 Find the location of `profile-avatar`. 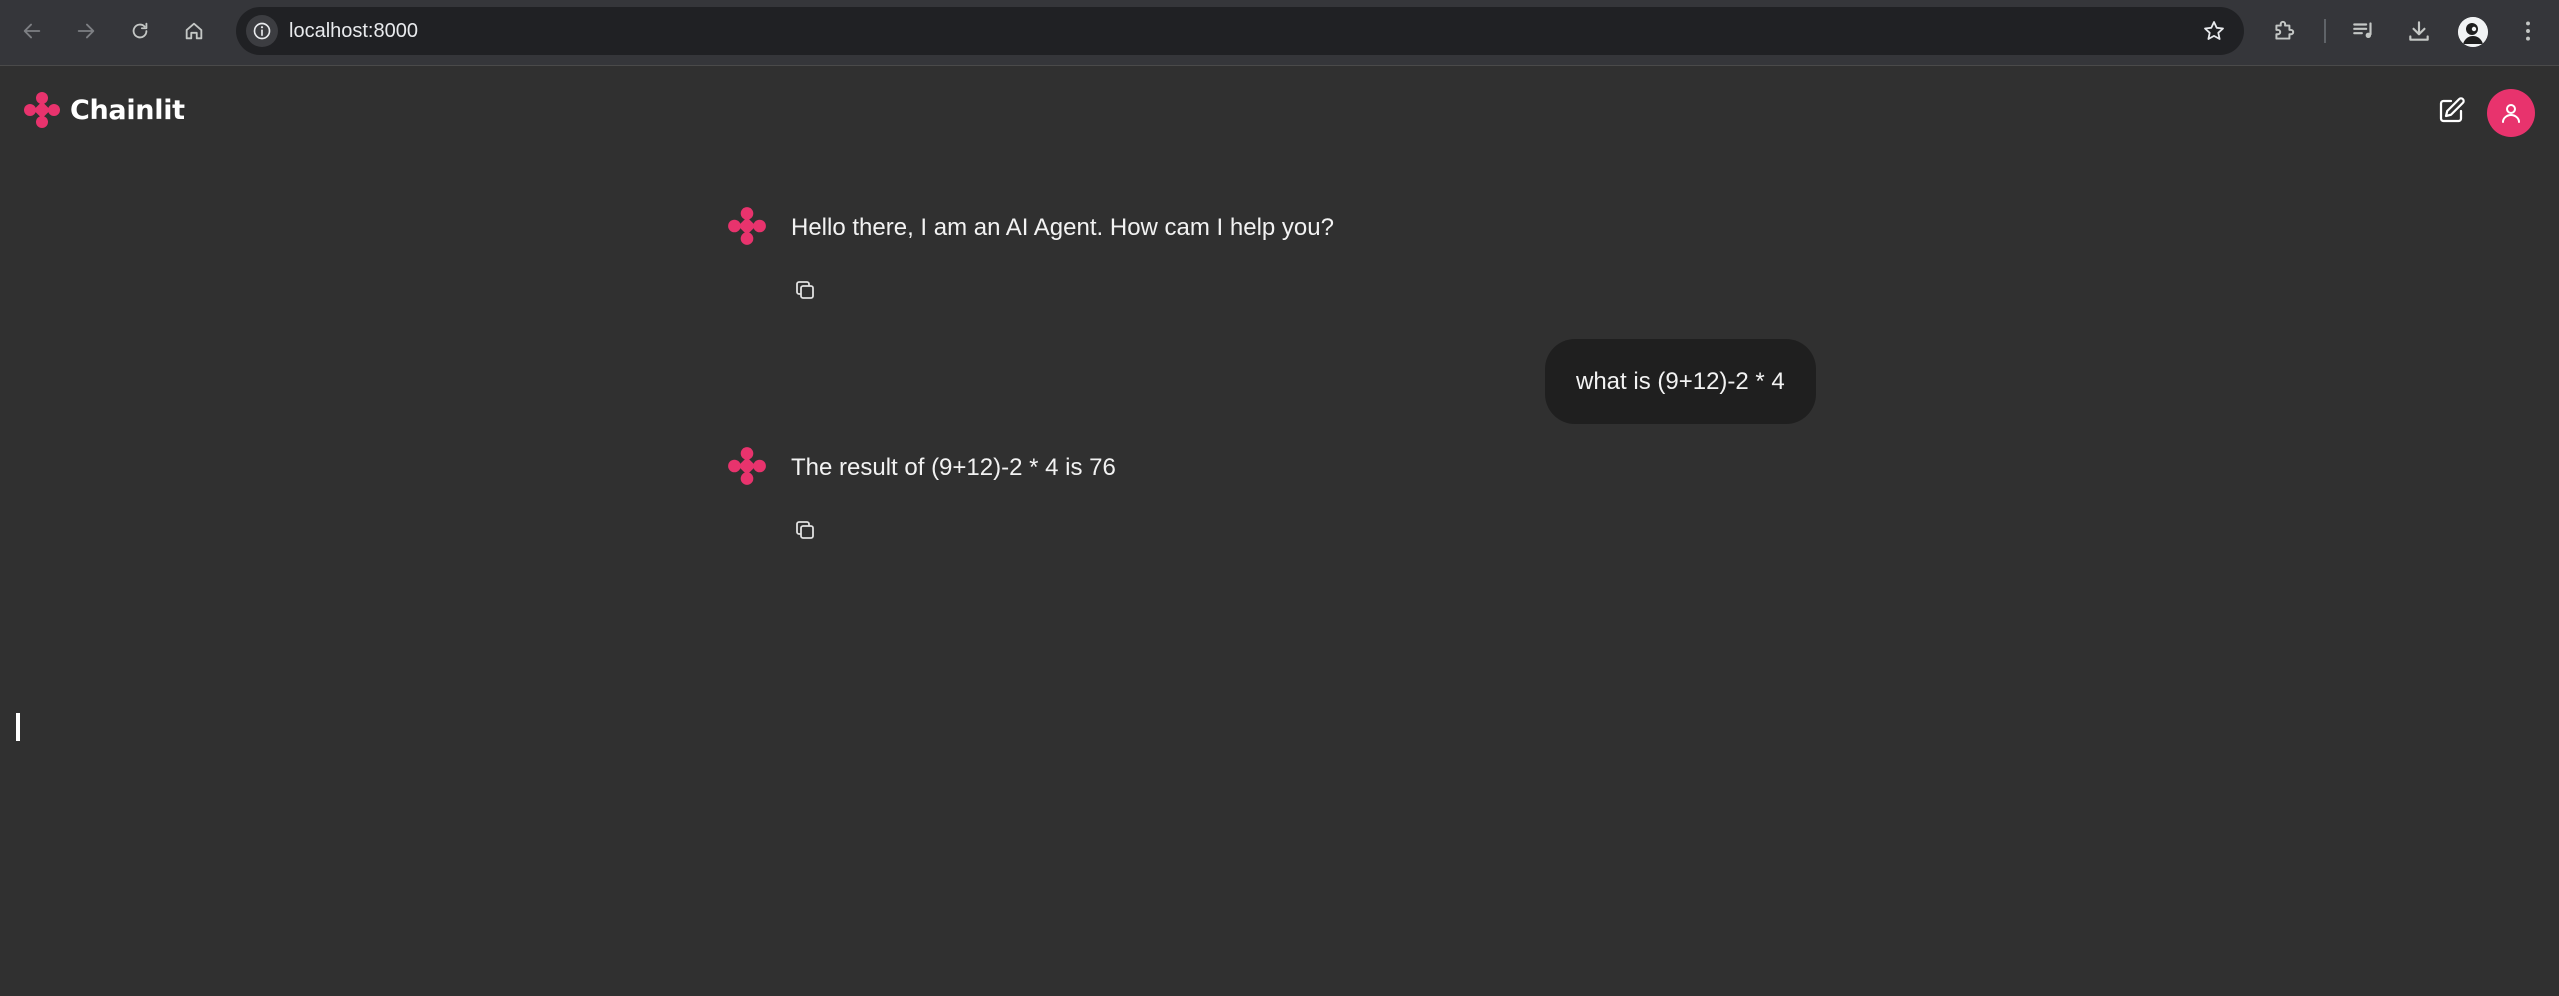

profile-avatar is located at coordinates (2473, 32).